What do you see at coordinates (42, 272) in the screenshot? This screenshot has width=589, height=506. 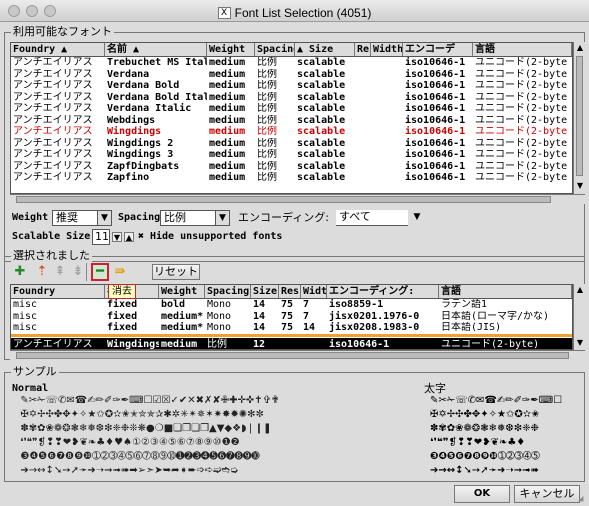 I see `move-up-icon: ⇡` at bounding box center [42, 272].